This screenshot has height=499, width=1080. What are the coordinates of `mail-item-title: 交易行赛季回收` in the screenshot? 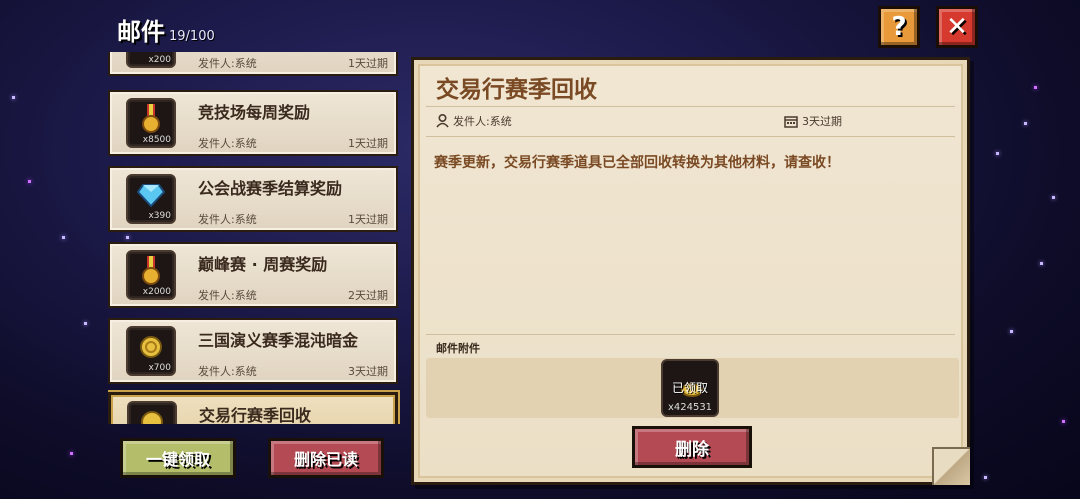 It's located at (255, 415).